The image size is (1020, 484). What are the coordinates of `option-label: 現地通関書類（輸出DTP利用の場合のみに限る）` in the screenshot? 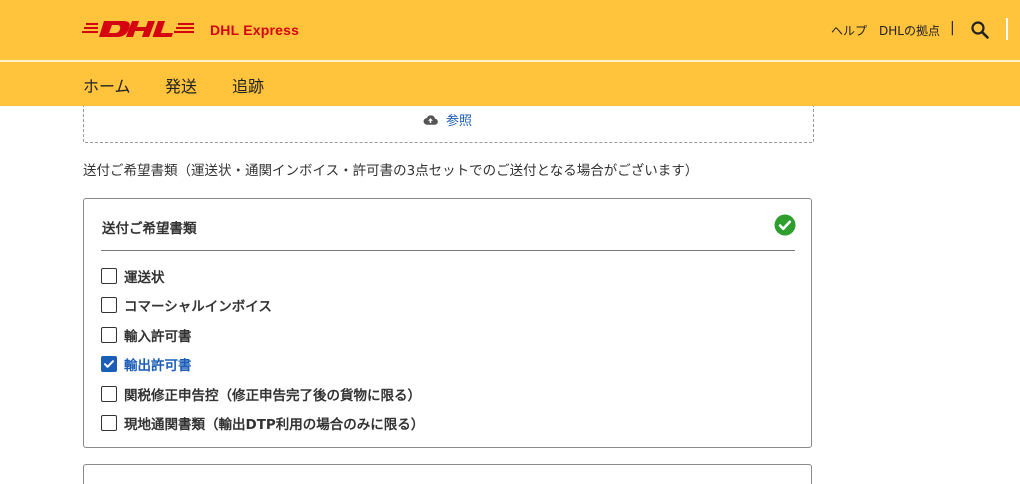 It's located at (274, 425).